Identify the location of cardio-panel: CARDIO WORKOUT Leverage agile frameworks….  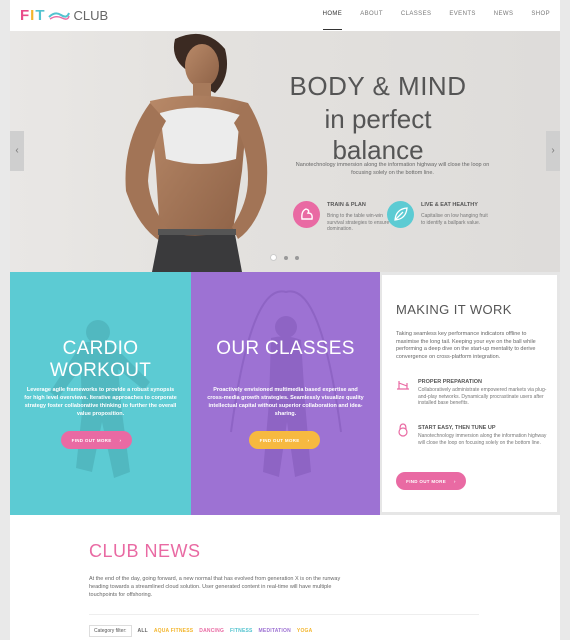
(100, 393).